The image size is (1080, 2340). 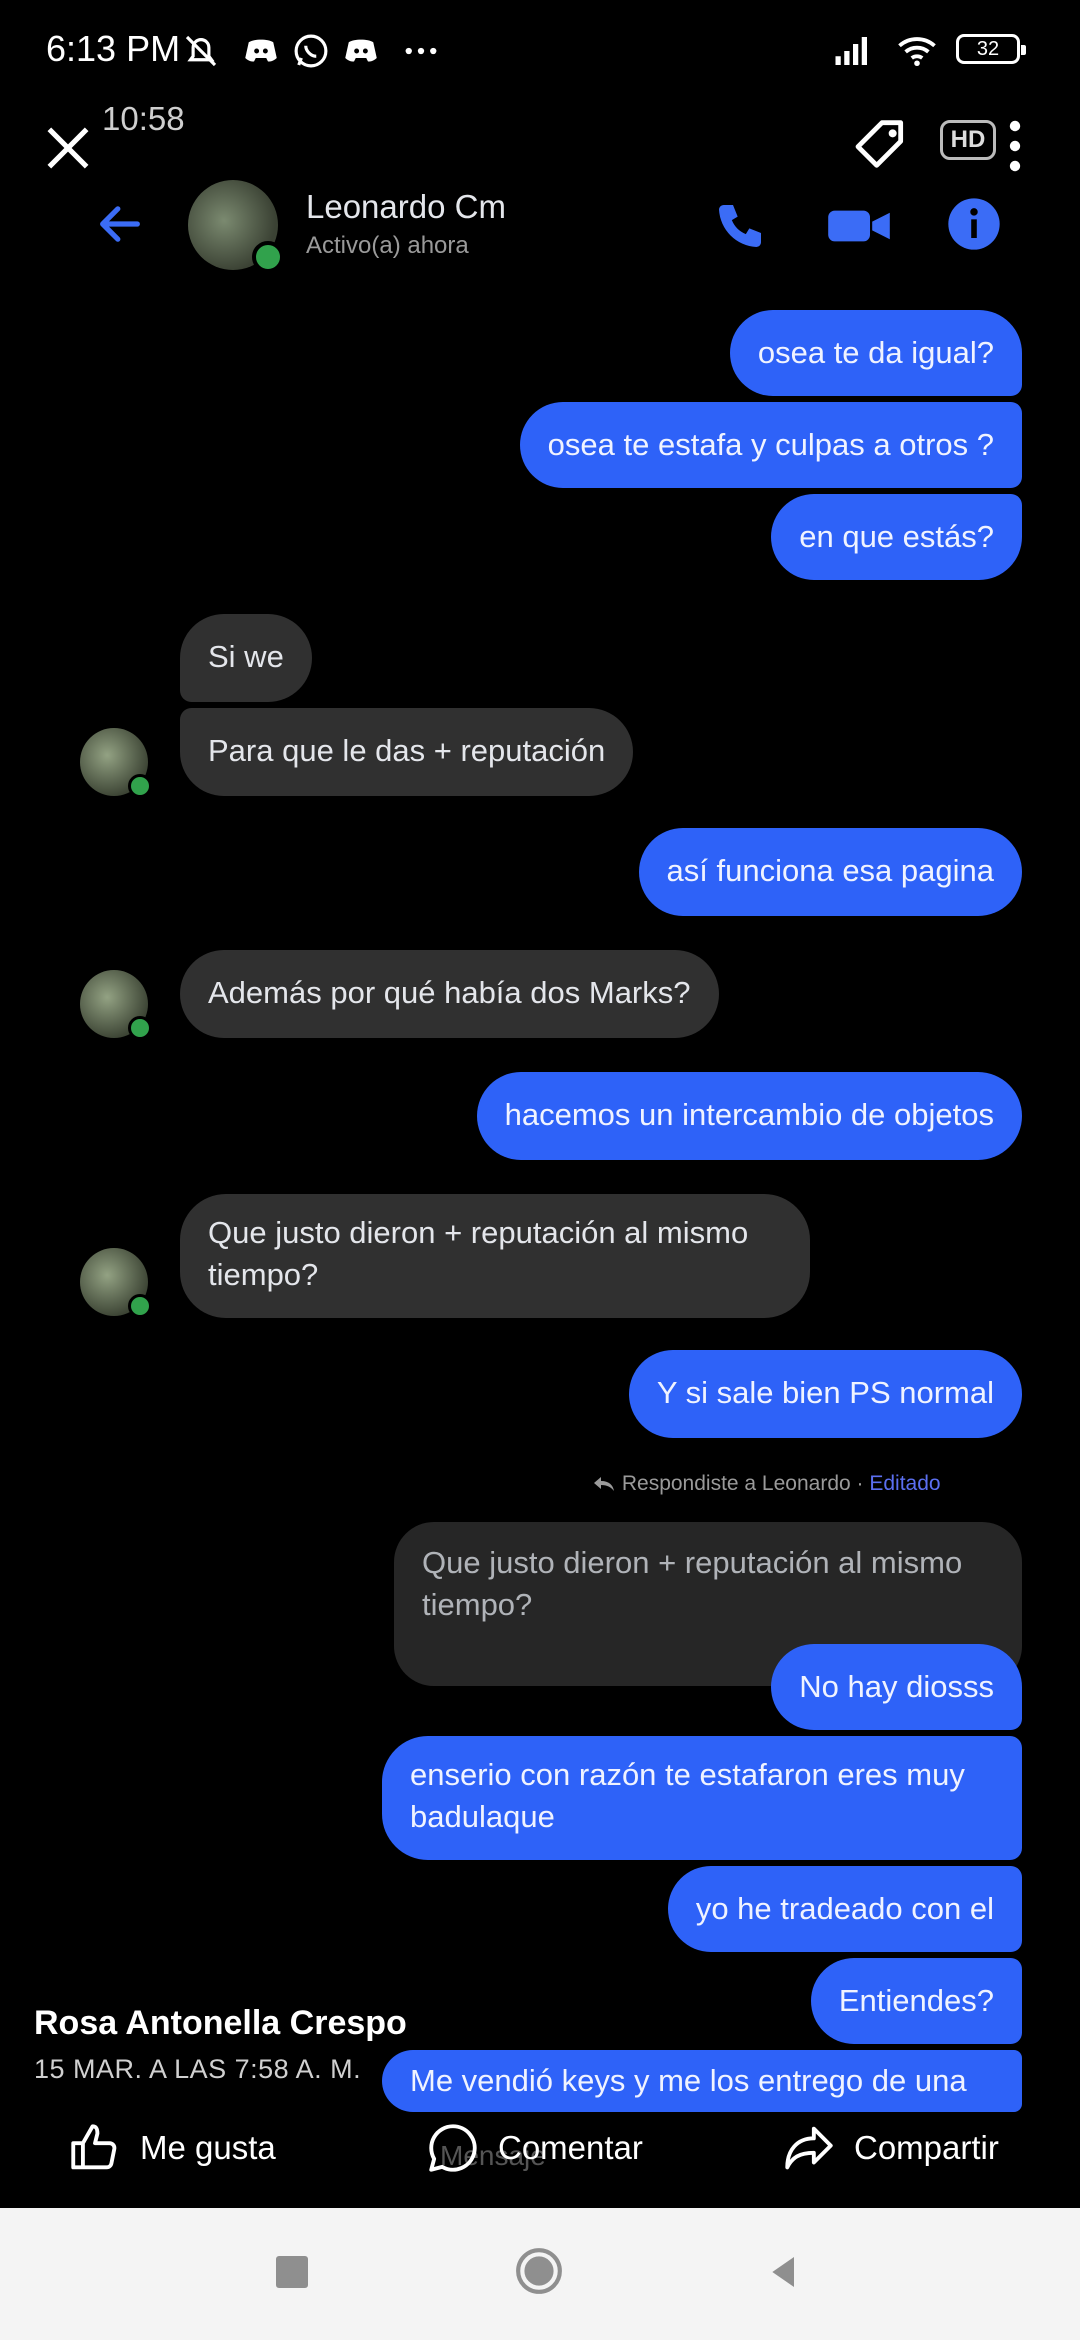 What do you see at coordinates (94, 2147) in the screenshot?
I see `thumbs-up-icon` at bounding box center [94, 2147].